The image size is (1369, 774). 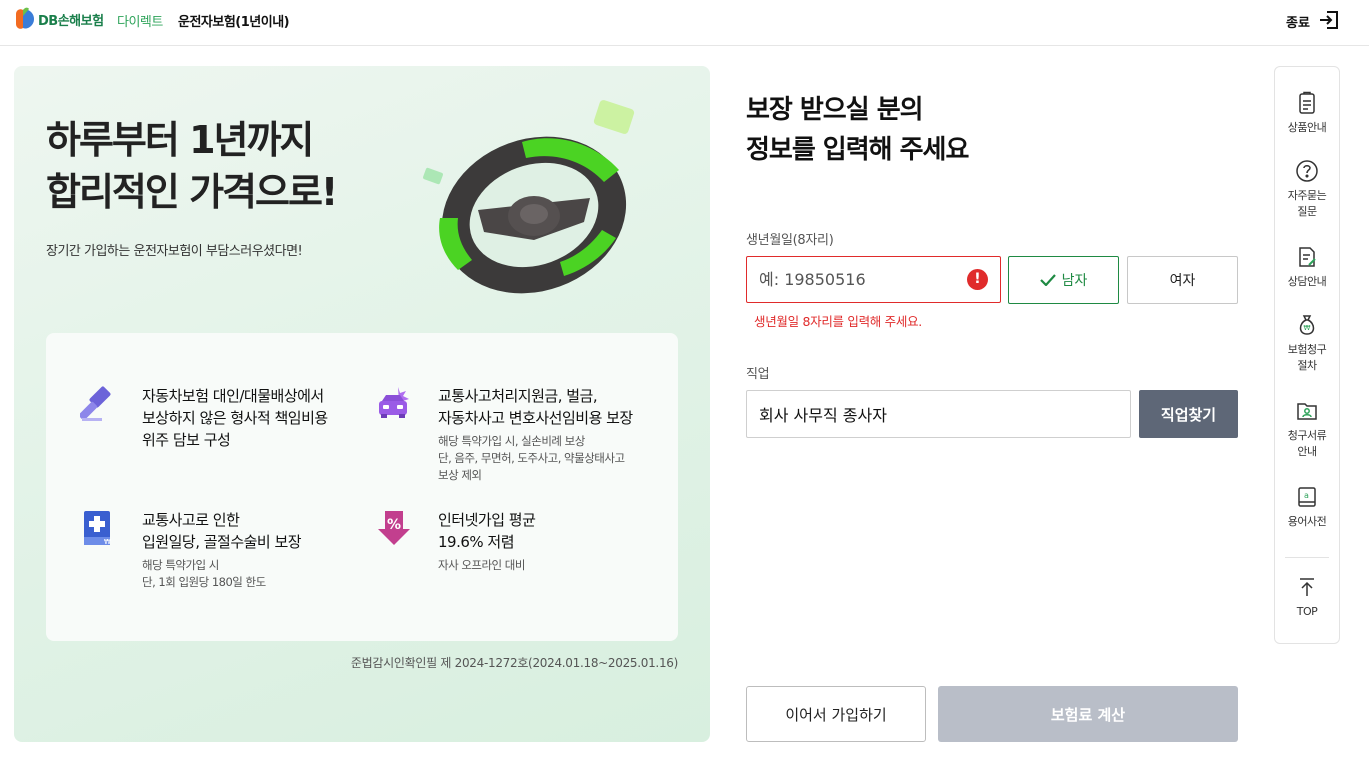 I want to click on gender-male-label: 남자, so click(x=1074, y=281).